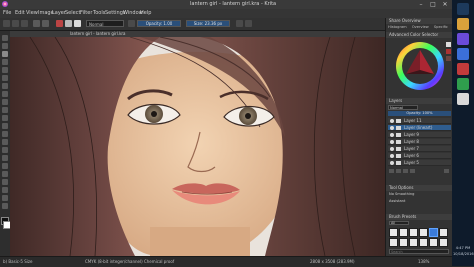 The width and height of the screenshot is (474, 267). What do you see at coordinates (463, 39) in the screenshot?
I see `krita-taskbar-icon` at bounding box center [463, 39].